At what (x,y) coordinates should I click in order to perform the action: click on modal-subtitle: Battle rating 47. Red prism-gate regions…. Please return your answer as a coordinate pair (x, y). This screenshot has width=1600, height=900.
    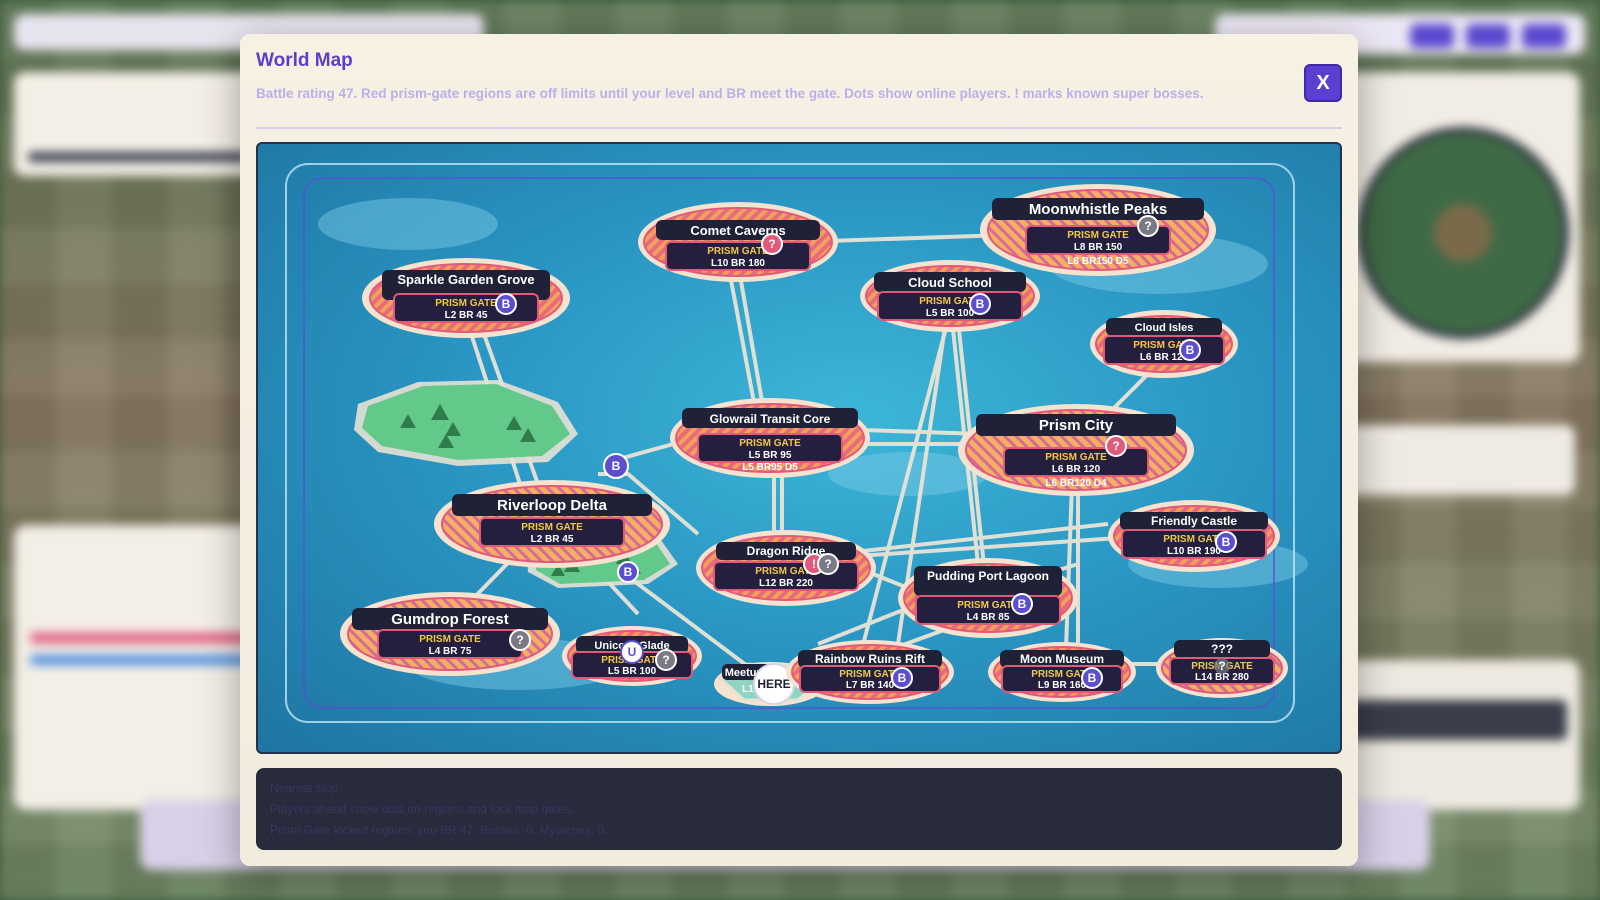
    Looking at the image, I should click on (730, 93).